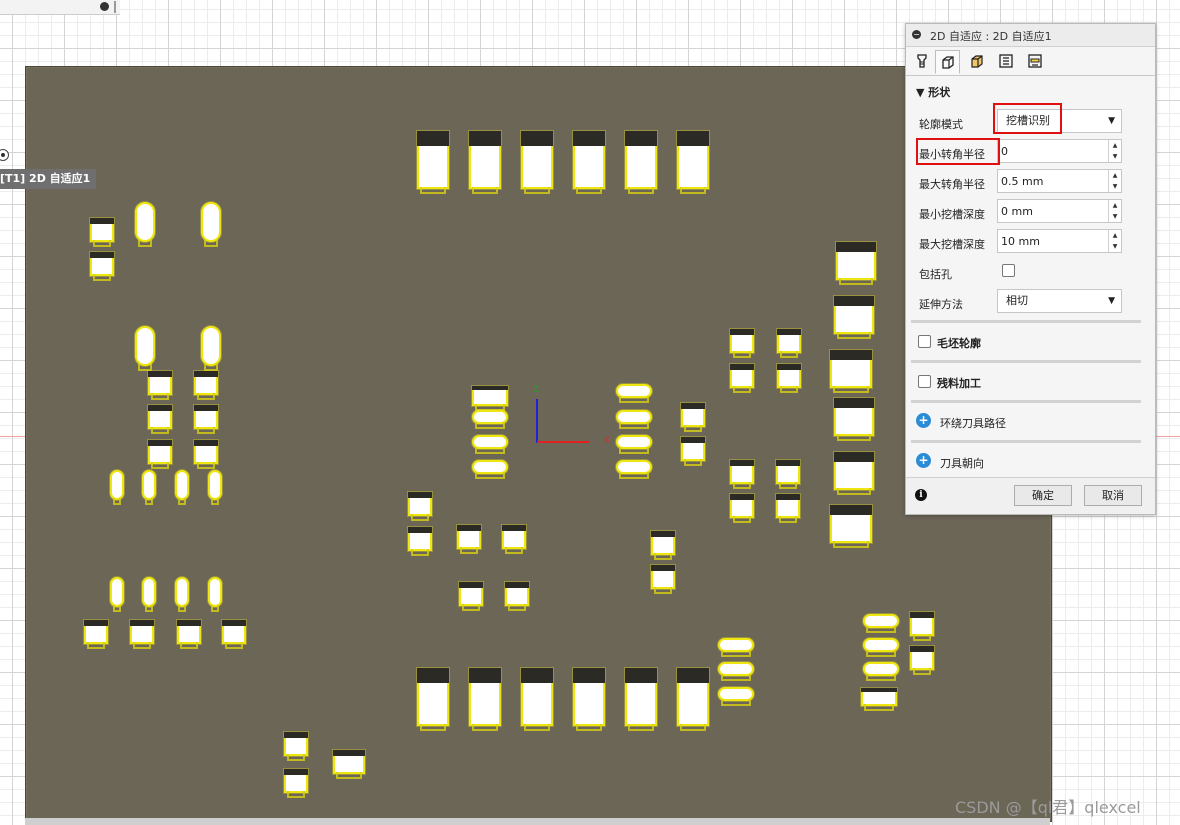 The height and width of the screenshot is (825, 1180). I want to click on tab-tool, so click(921, 62).